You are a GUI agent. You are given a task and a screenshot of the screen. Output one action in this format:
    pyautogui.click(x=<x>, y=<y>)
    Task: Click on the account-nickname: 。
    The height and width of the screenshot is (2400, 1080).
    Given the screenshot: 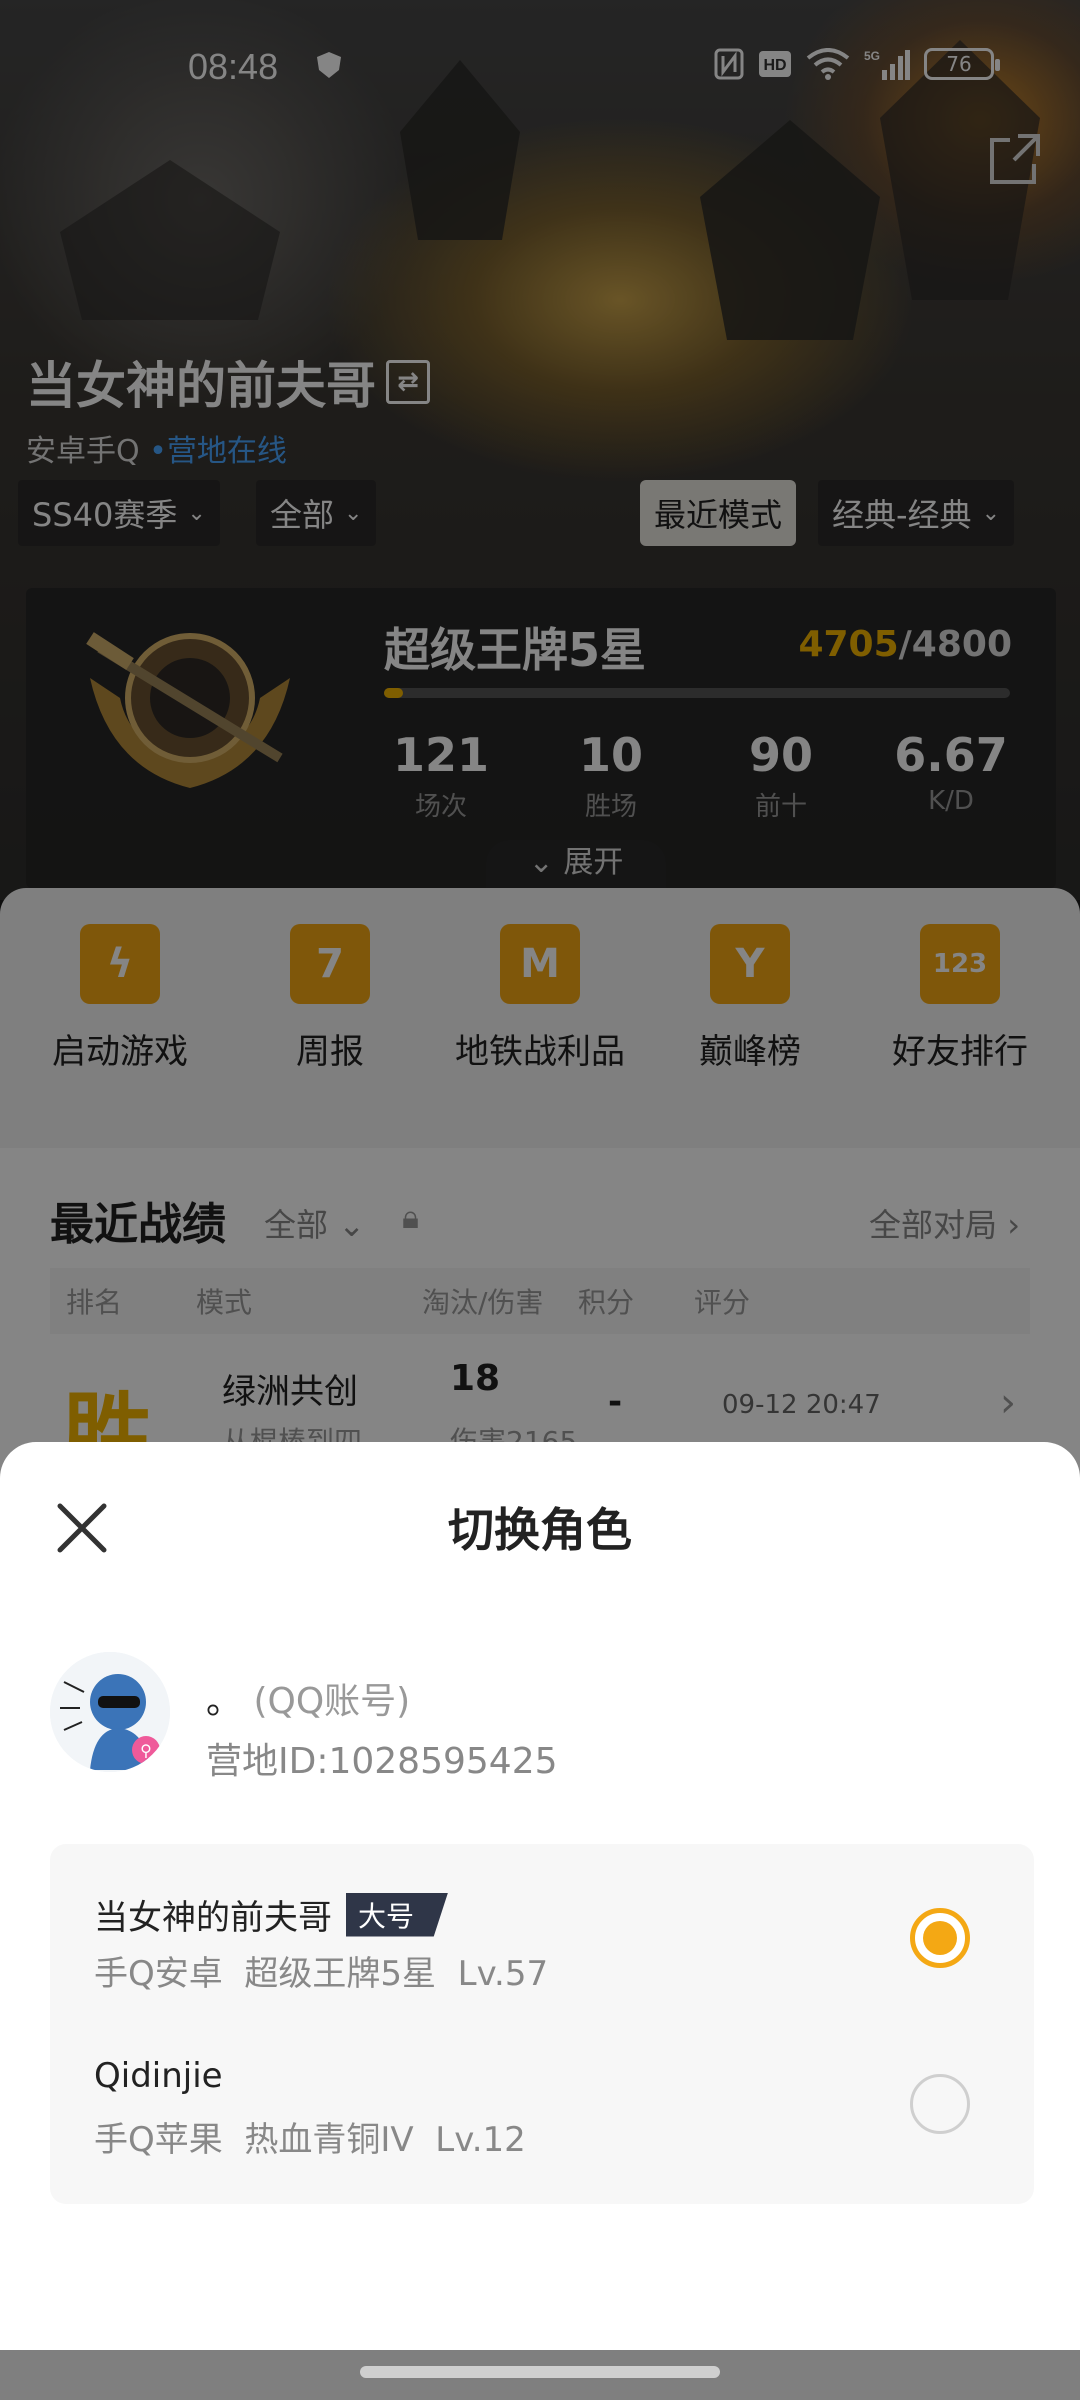 What is the action you would take?
    pyautogui.click(x=224, y=1701)
    